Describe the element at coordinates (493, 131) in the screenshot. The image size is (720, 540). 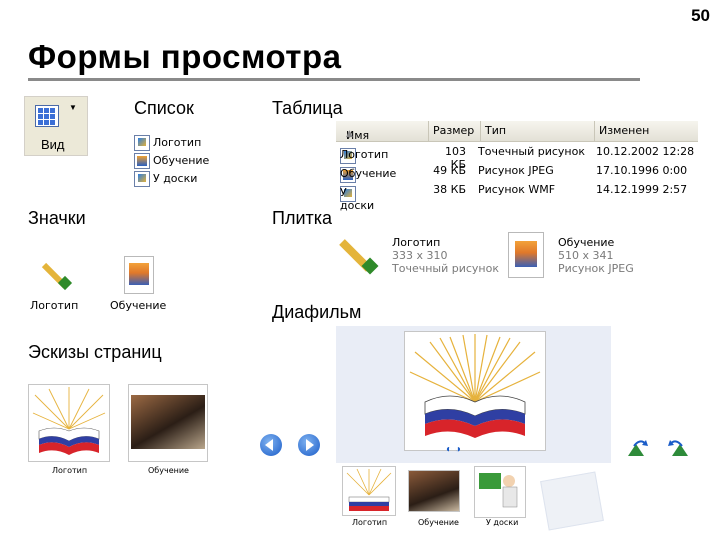
I see `col-header-type: Тип` at that location.